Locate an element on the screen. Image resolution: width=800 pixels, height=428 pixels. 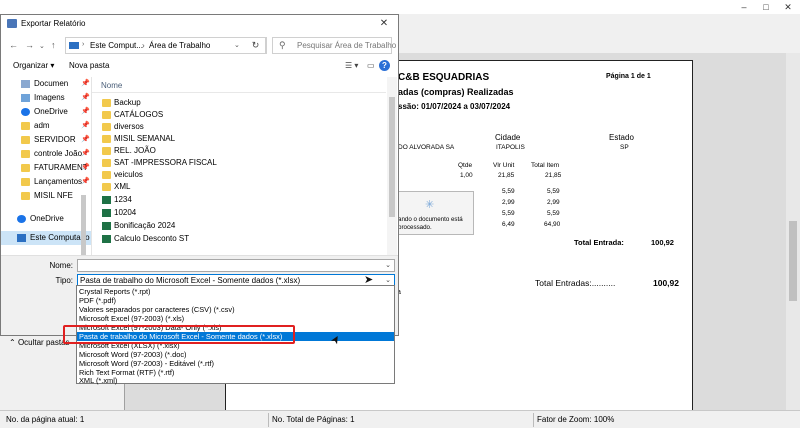
file-name: Calculo Desconto ST is located at coordinates (152, 238).